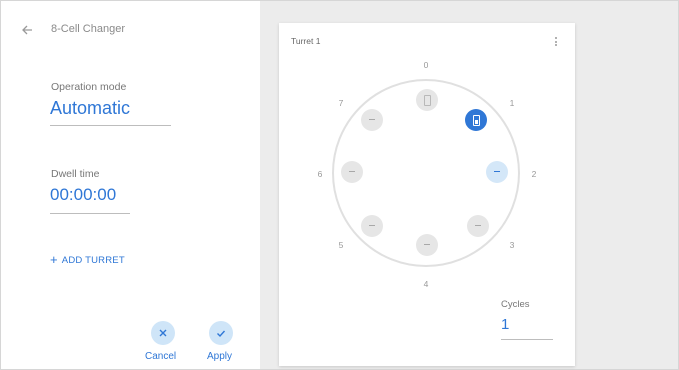 This screenshot has width=679, height=370. I want to click on check-icon, so click(221, 334).